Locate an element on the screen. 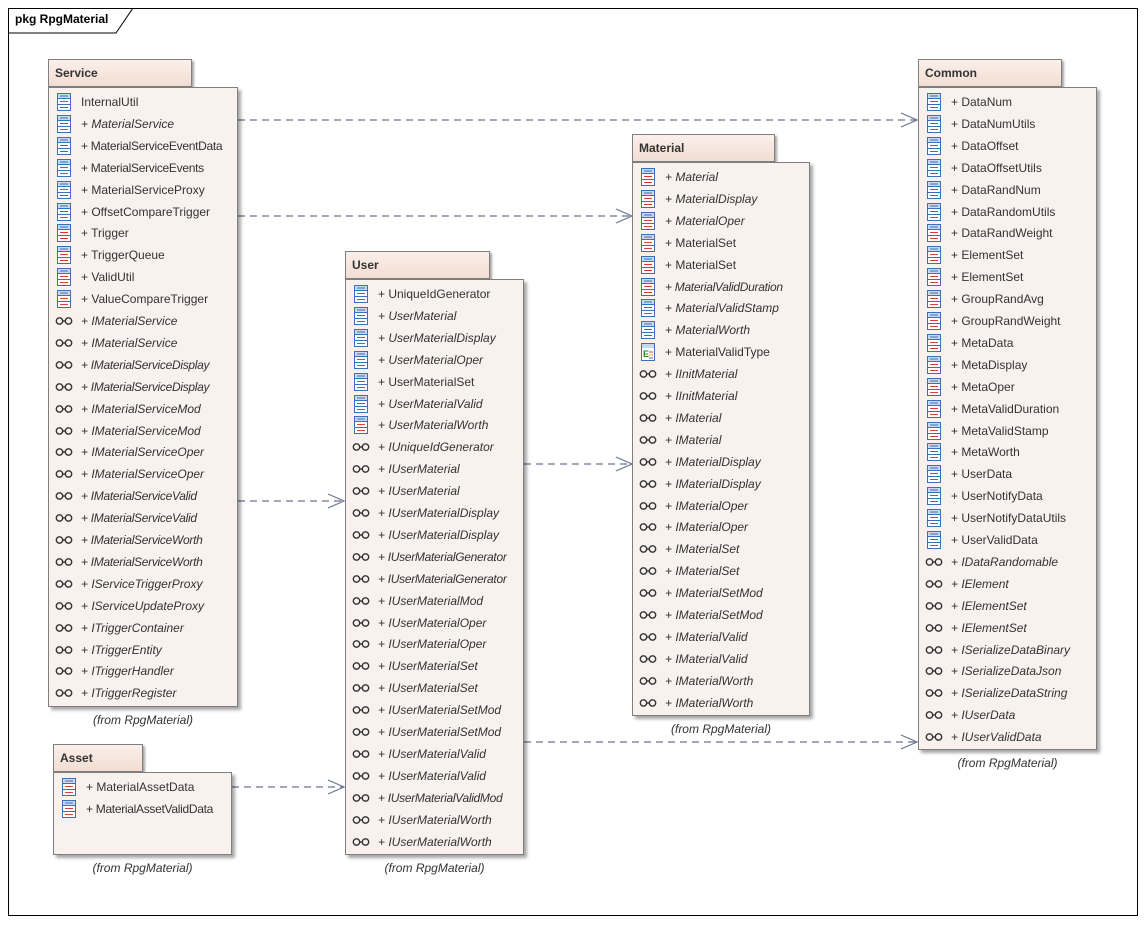 This screenshot has width=1148, height=925. interface-item: + IServiceTriggerProxy is located at coordinates (146, 584).